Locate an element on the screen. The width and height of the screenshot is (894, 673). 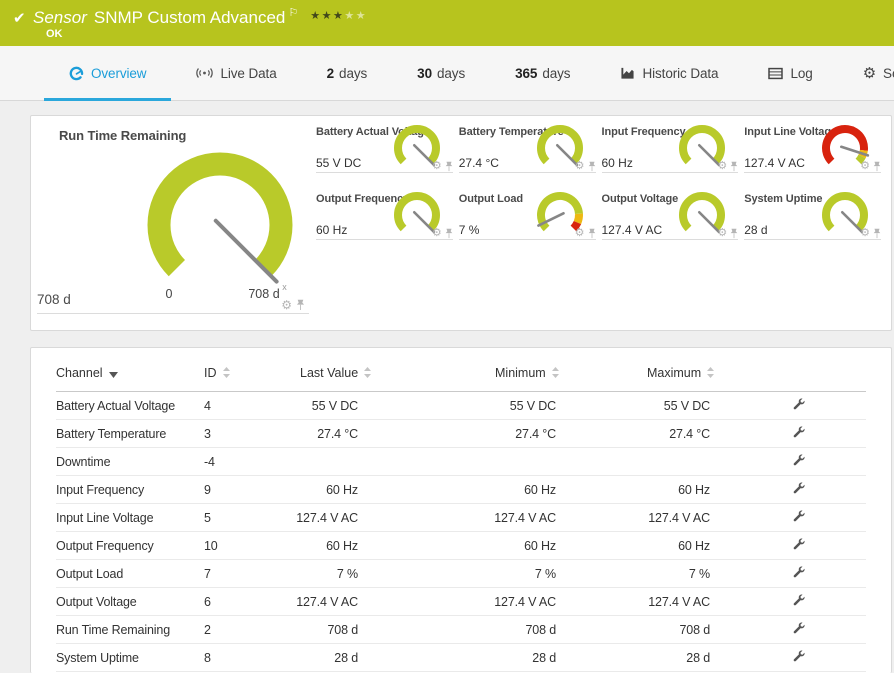
column-label: Minimum is located at coordinates (520, 373).